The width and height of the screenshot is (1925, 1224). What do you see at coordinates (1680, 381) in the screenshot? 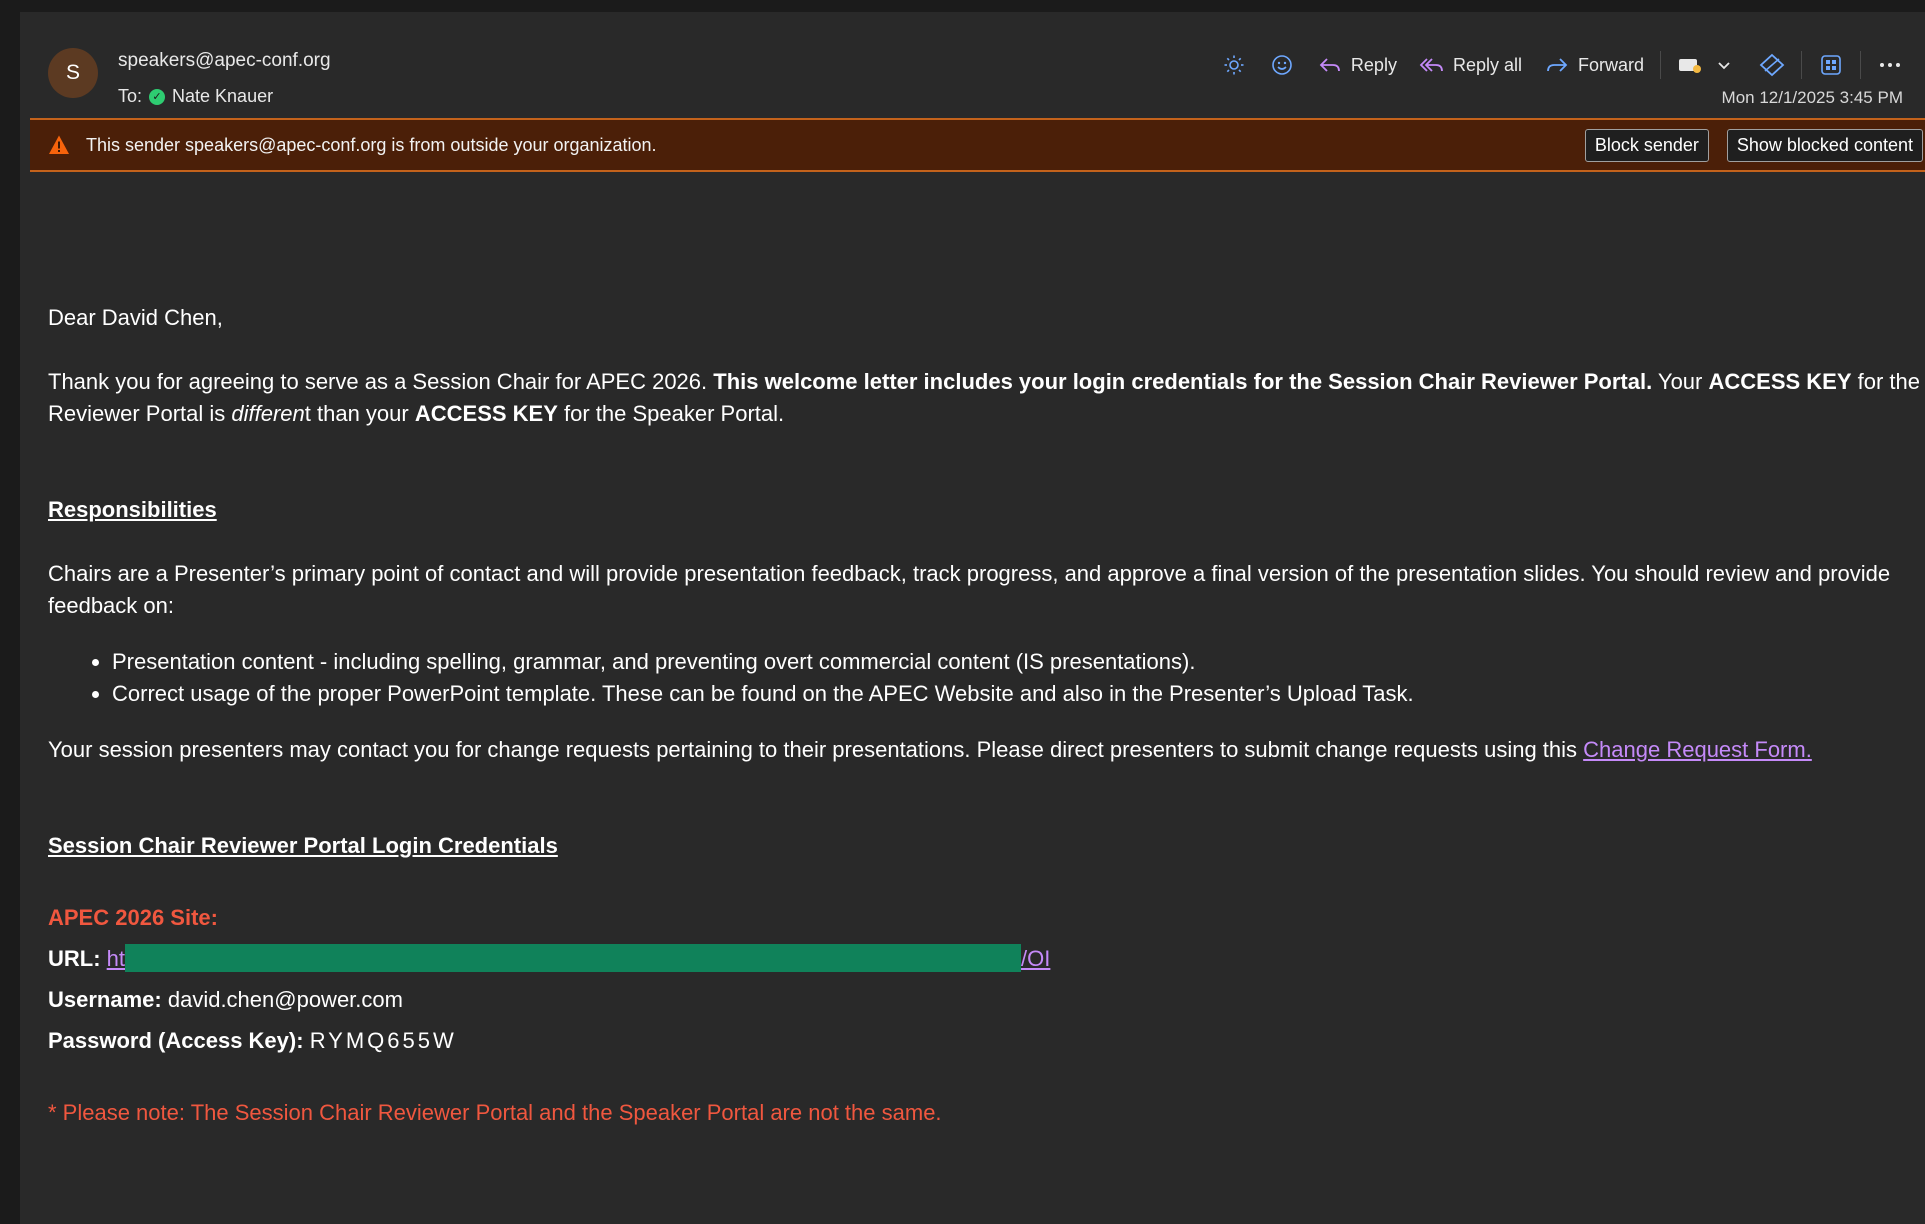
I see `intro-text: Your` at bounding box center [1680, 381].